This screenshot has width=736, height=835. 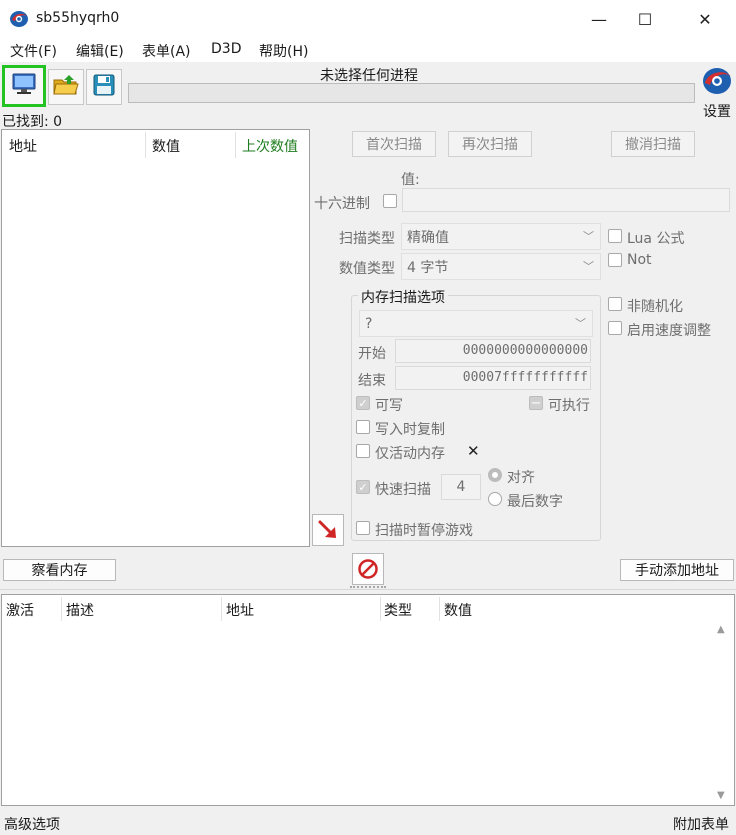 I want to click on settings-label: 设置, so click(x=717, y=111).